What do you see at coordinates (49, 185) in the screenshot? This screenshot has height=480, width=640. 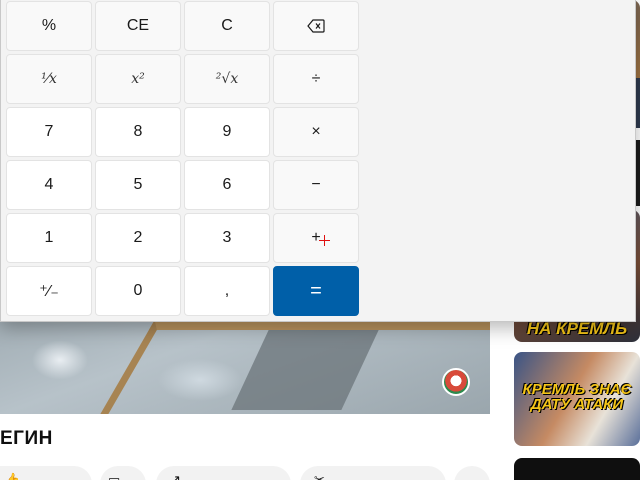 I see `digit-4-button: 4` at bounding box center [49, 185].